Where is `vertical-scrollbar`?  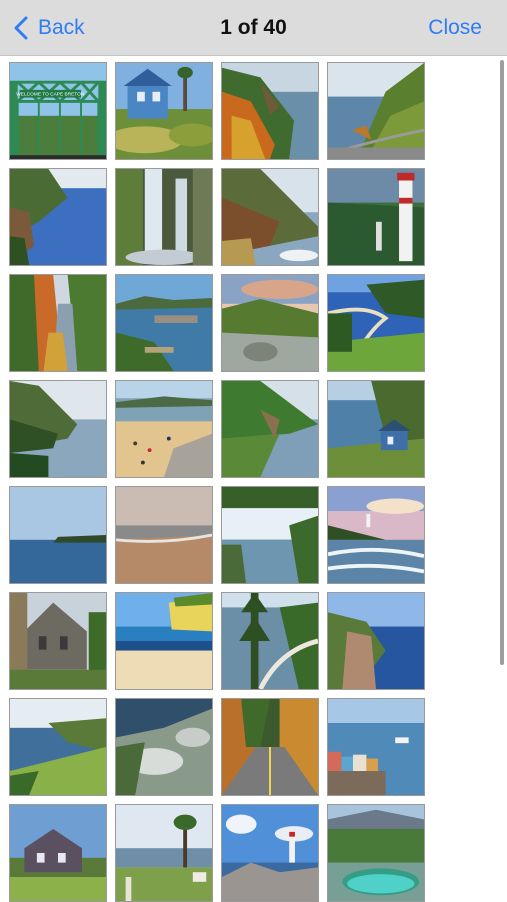
vertical-scrollbar is located at coordinates (502, 362).